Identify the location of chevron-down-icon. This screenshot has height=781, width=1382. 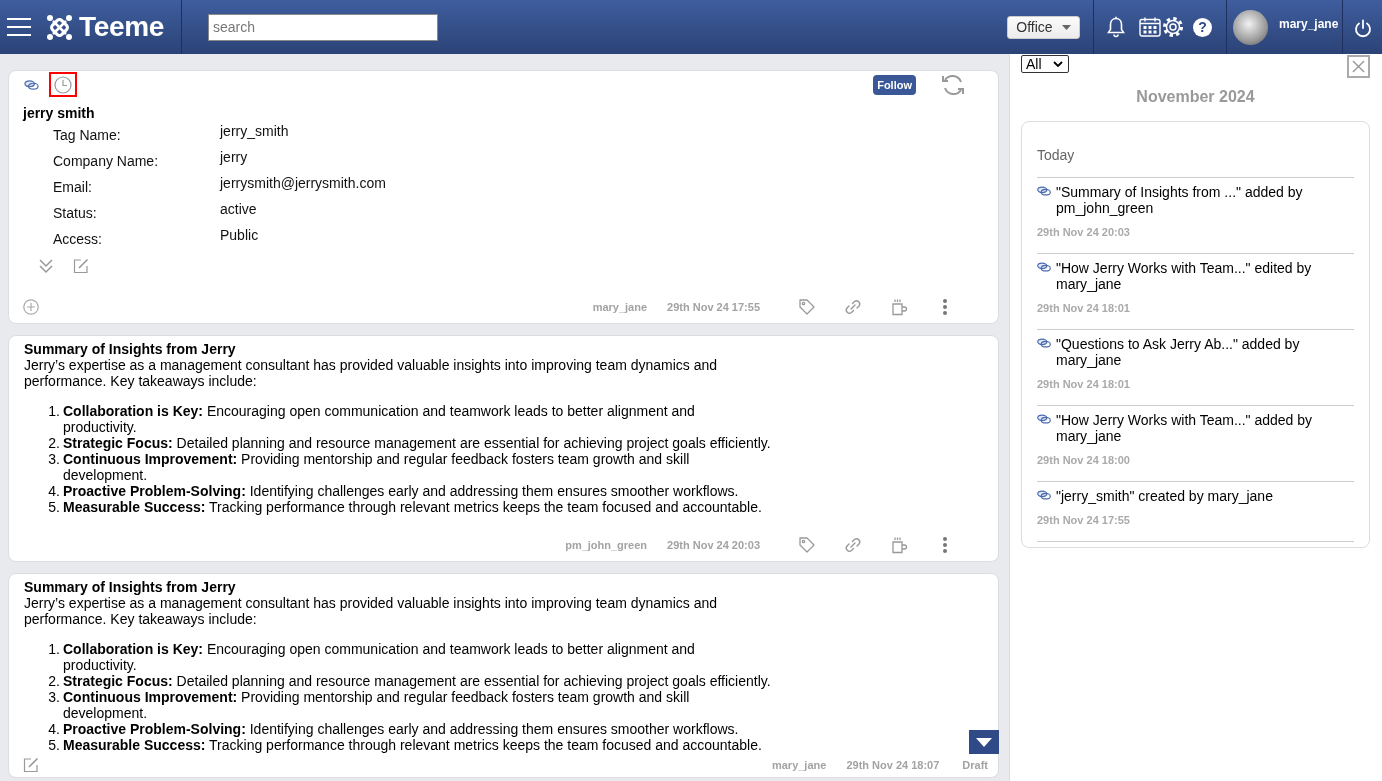
(1058, 64).